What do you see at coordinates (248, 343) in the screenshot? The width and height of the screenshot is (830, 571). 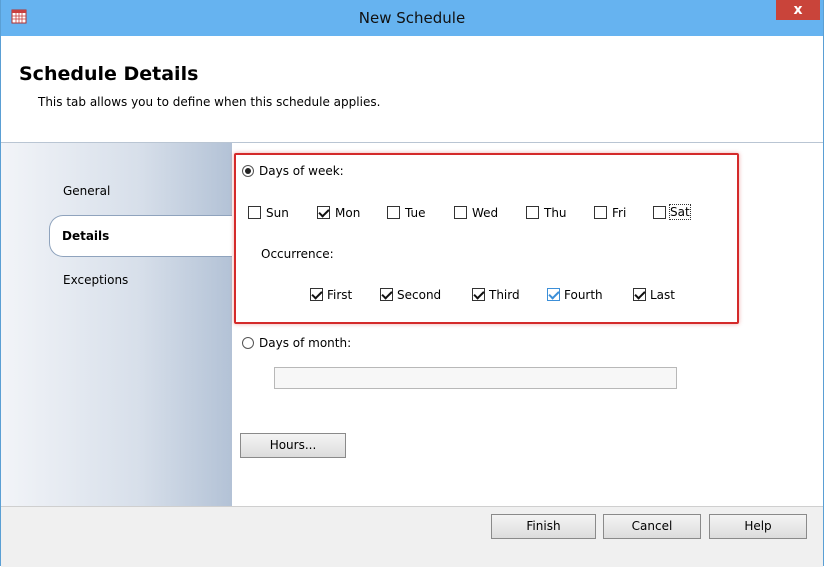 I see `days-of-month-radio` at bounding box center [248, 343].